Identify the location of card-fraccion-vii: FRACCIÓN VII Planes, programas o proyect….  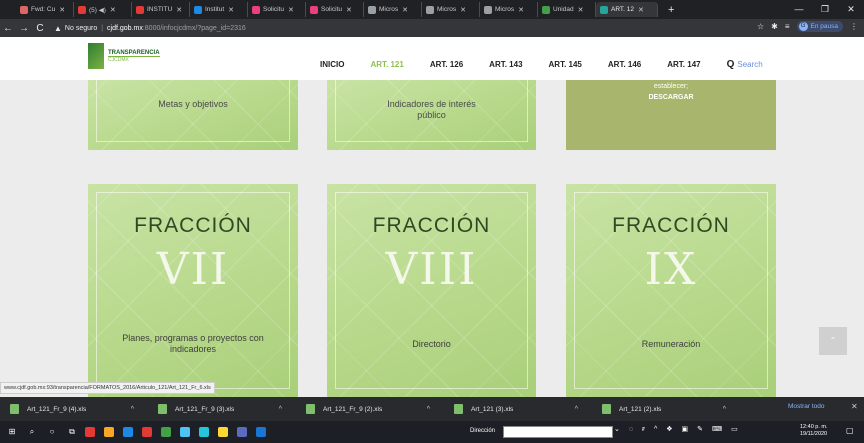
(193, 290).